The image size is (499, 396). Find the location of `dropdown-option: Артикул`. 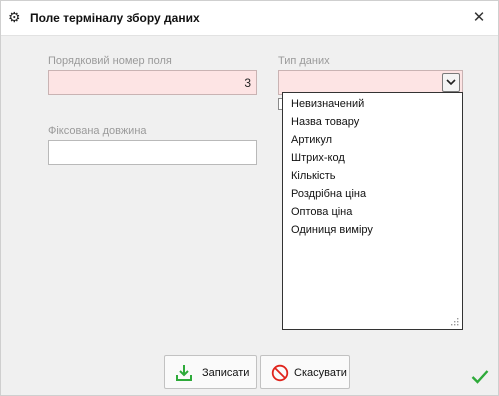

dropdown-option: Артикул is located at coordinates (372, 140).